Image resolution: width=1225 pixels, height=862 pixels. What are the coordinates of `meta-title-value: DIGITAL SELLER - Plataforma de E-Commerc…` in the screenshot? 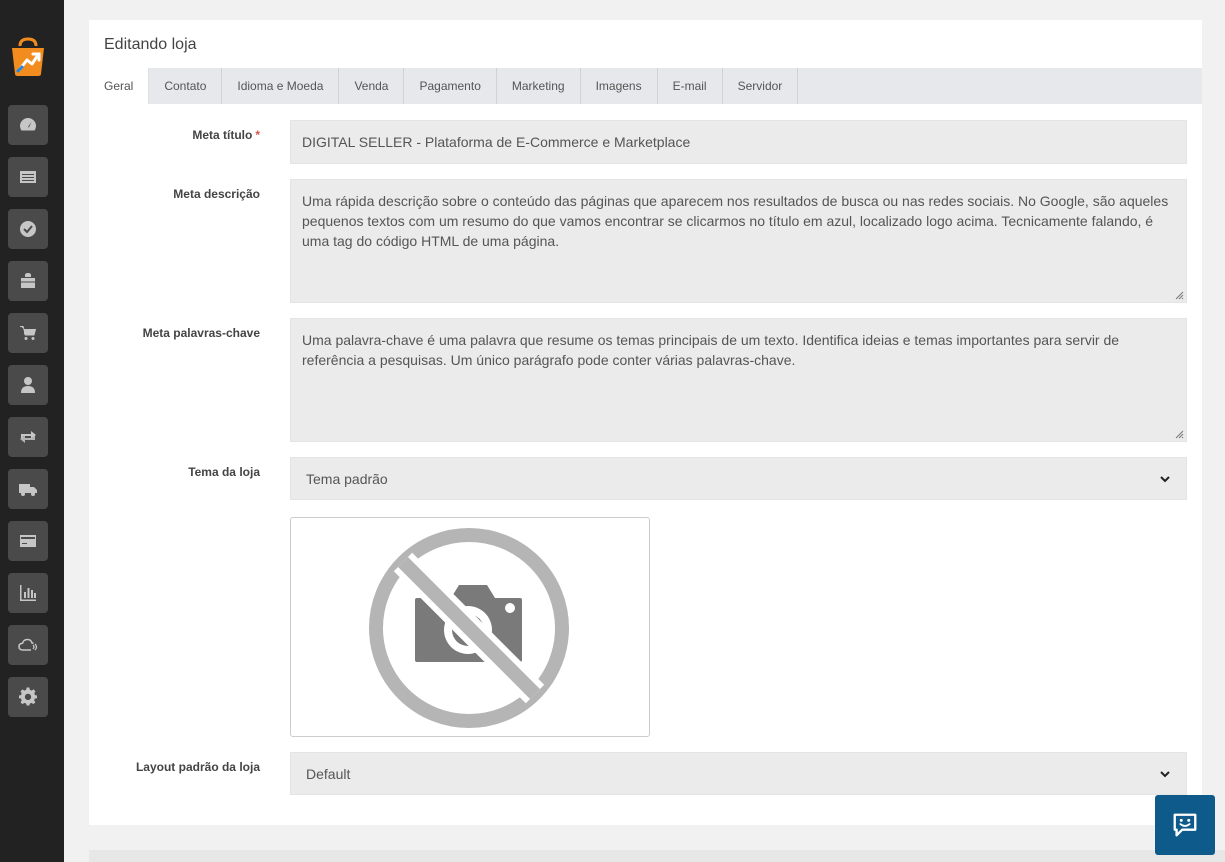 It's located at (496, 142).